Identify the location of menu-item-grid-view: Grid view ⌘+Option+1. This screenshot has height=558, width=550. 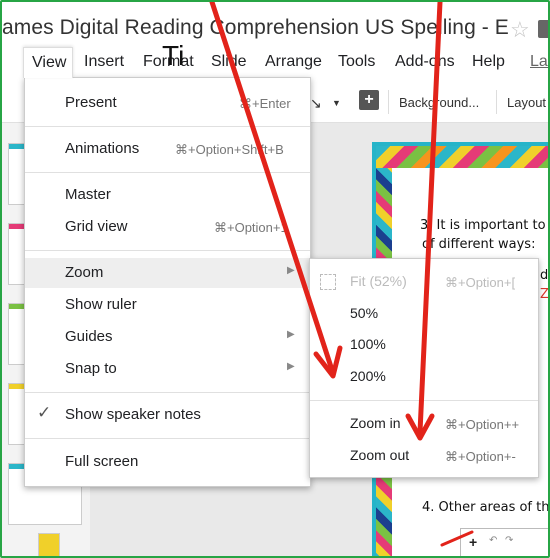
(167, 227).